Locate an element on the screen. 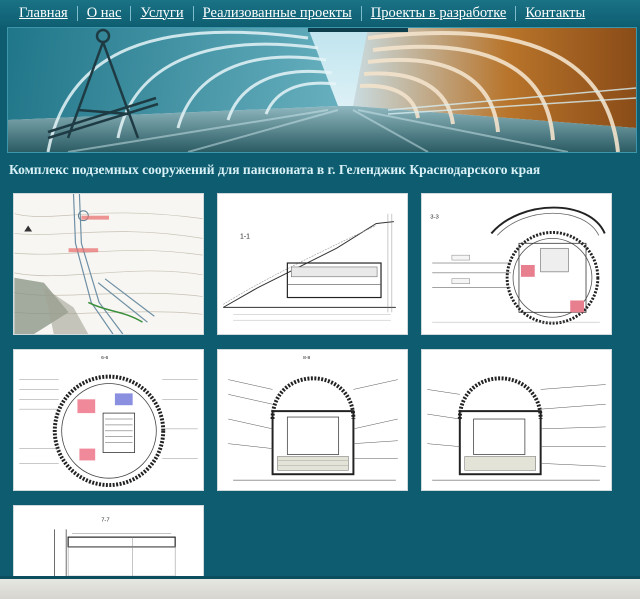 The width and height of the screenshot is (640, 599). gallery-thumb-section-1-1: 1-1 is located at coordinates (312, 264).